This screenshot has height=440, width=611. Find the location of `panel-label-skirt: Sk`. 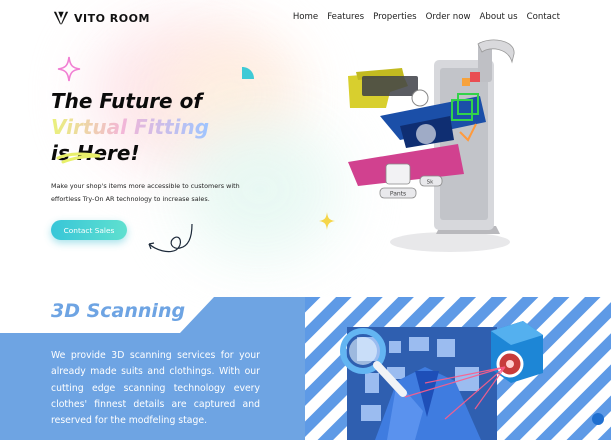

panel-label-skirt: Sk is located at coordinates (430, 183).